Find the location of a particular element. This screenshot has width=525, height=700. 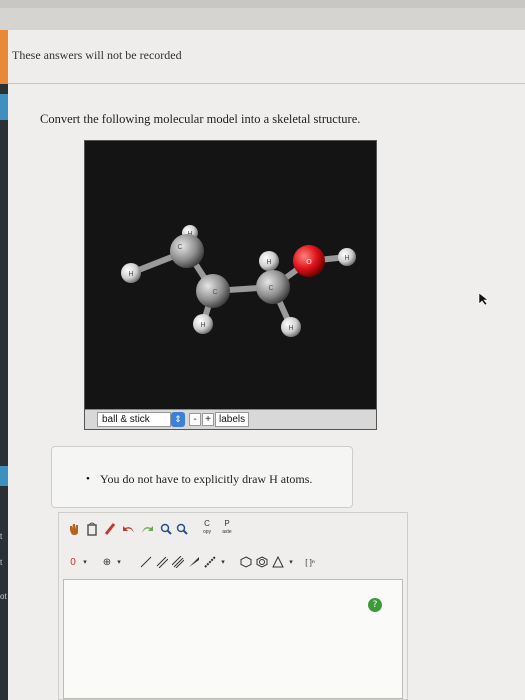

copy-label: C is located at coordinates (207, 523).